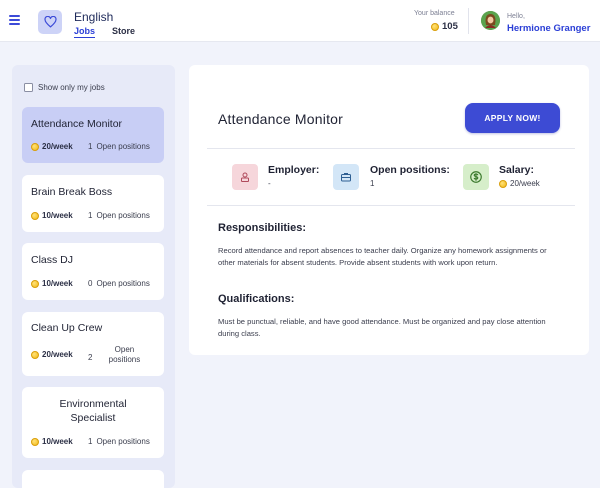  I want to click on job-title: Environmental Specialist, so click(93, 411).